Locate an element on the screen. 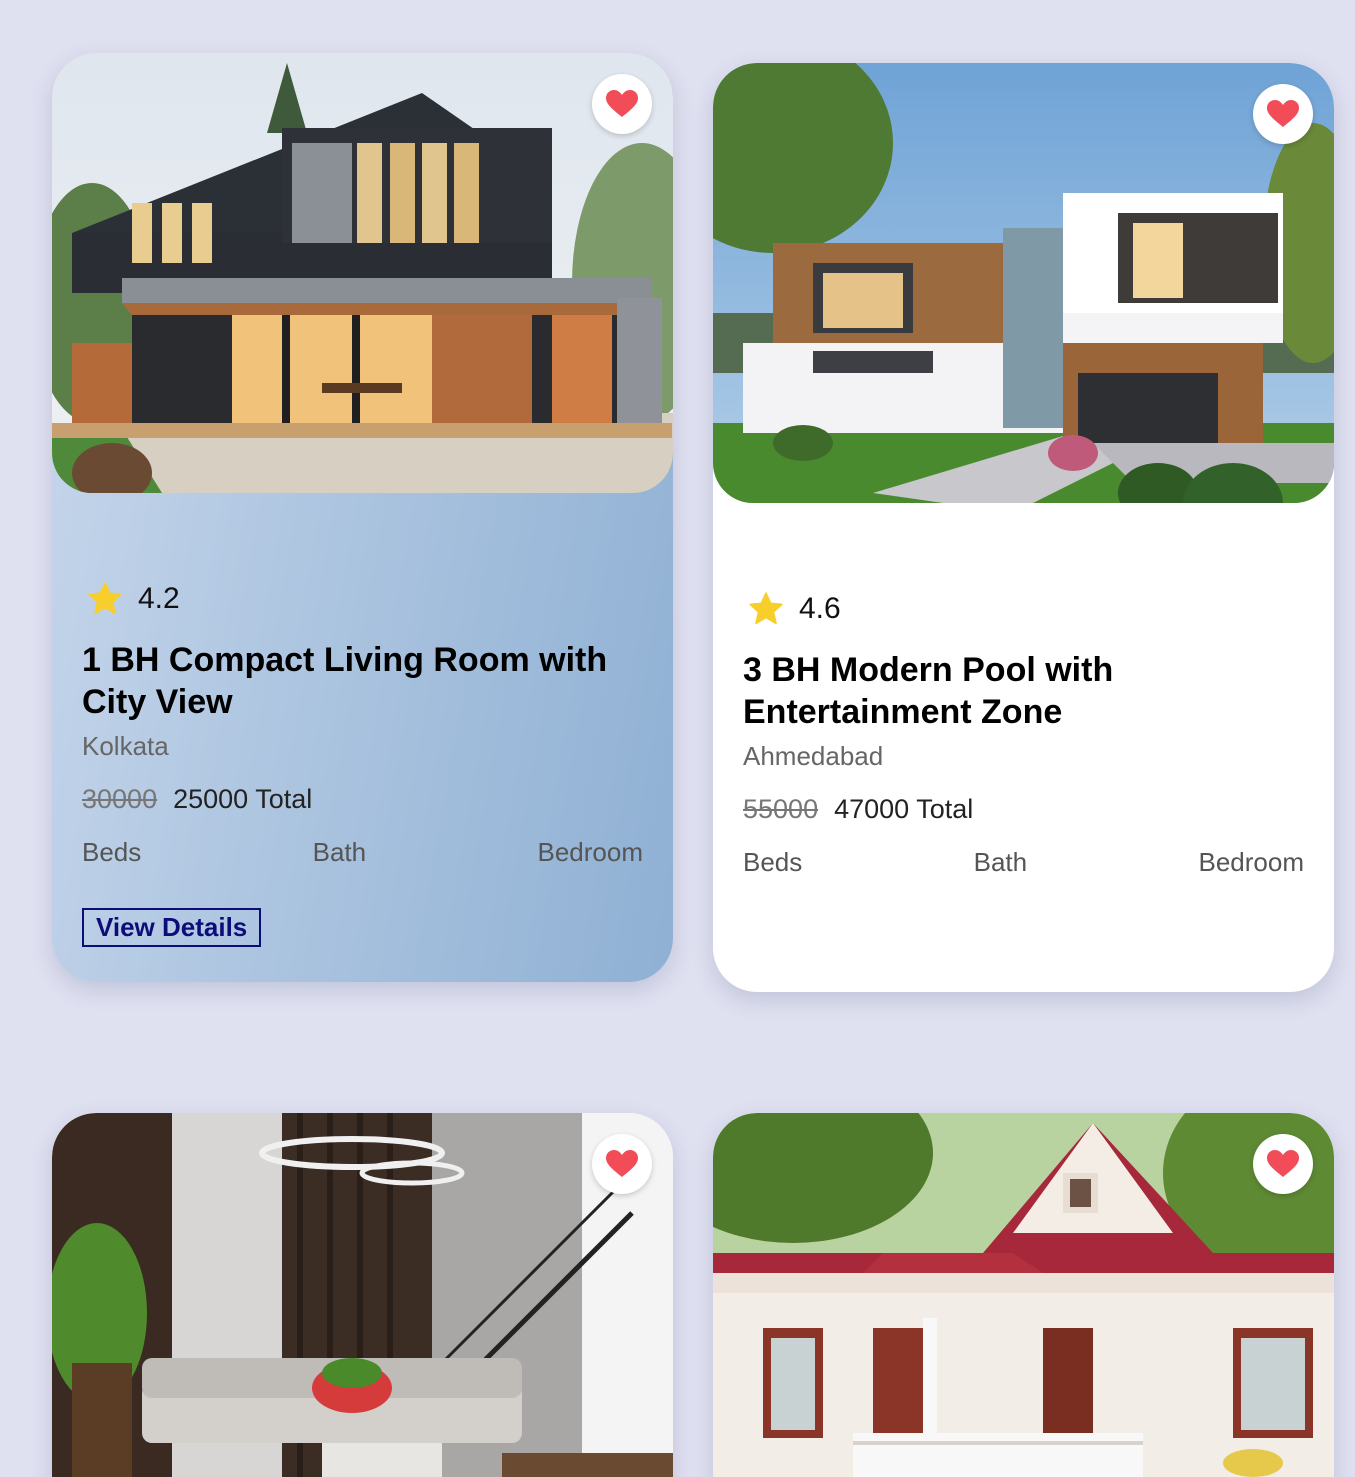  rating-value: 4.2 is located at coordinates (159, 598).